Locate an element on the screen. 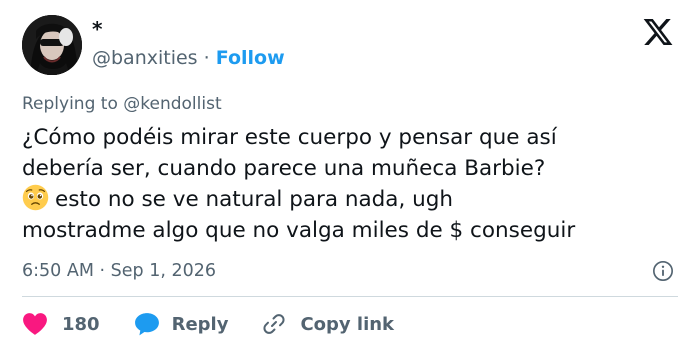 Image resolution: width=700 pixels, height=348 pixels. reply-button: Reply is located at coordinates (181, 324).